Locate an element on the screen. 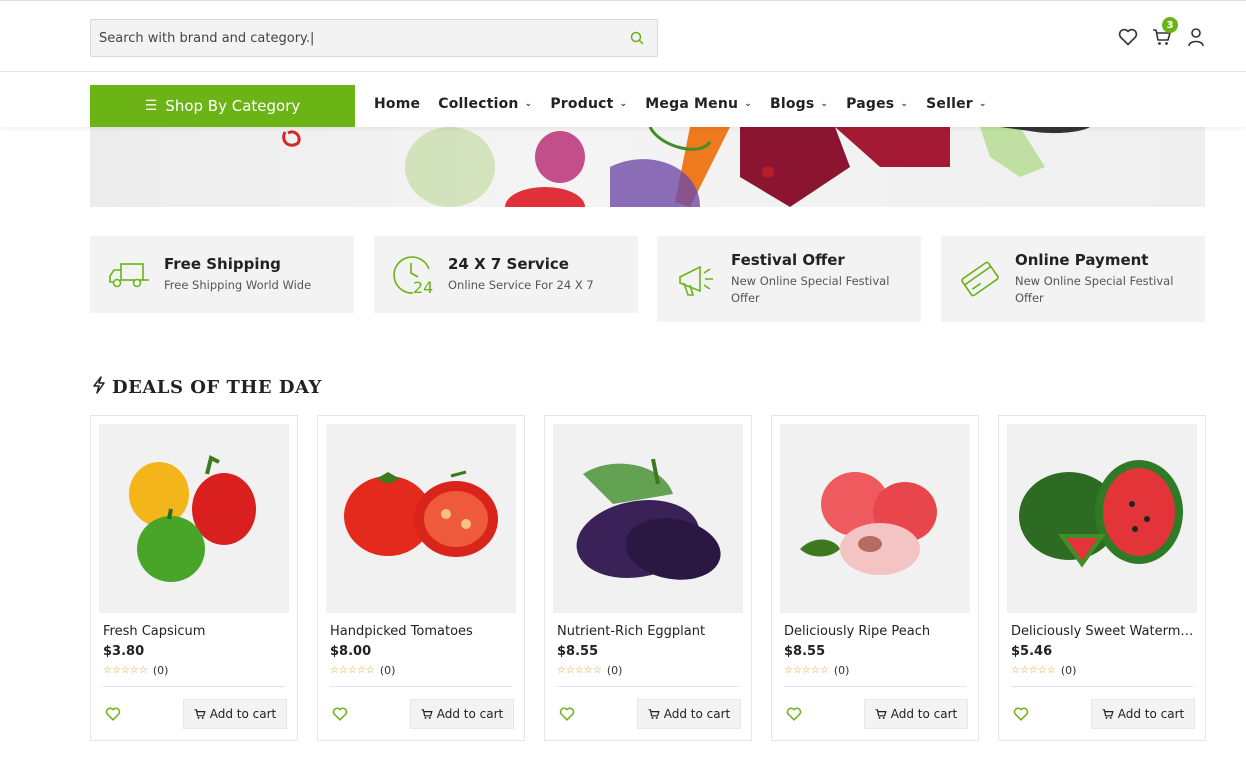 Image resolution: width=1246 pixels, height=762 pixels. product-name: Deliciously Ripe Peach is located at coordinates (877, 631).